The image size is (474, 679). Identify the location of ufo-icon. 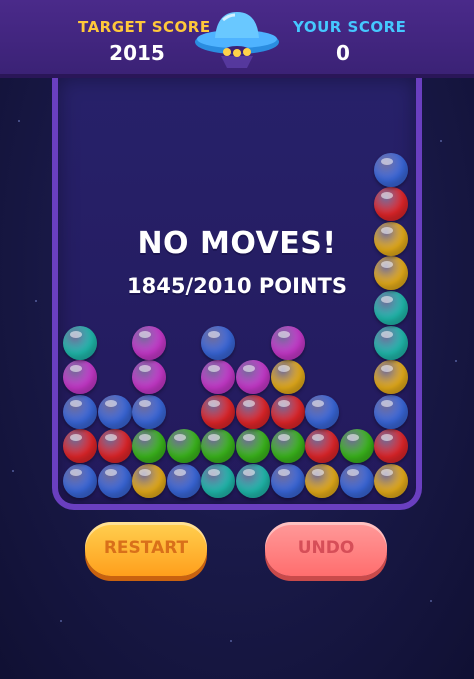
(237, 40).